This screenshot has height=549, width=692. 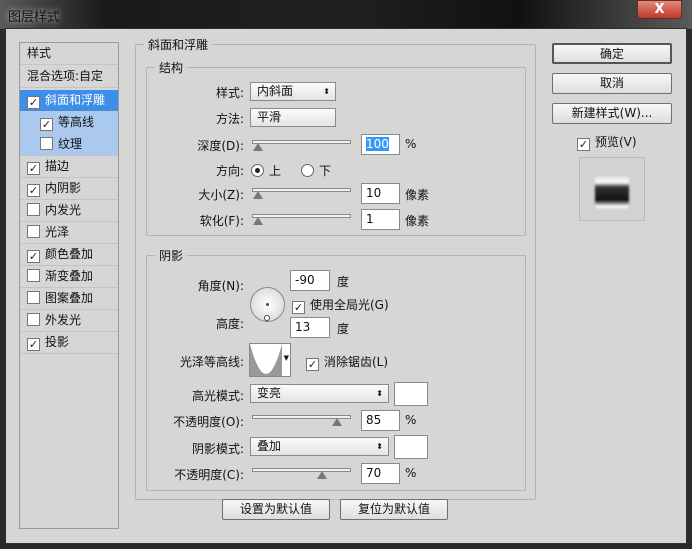 I want to click on shadow-color-swatch, so click(x=411, y=447).